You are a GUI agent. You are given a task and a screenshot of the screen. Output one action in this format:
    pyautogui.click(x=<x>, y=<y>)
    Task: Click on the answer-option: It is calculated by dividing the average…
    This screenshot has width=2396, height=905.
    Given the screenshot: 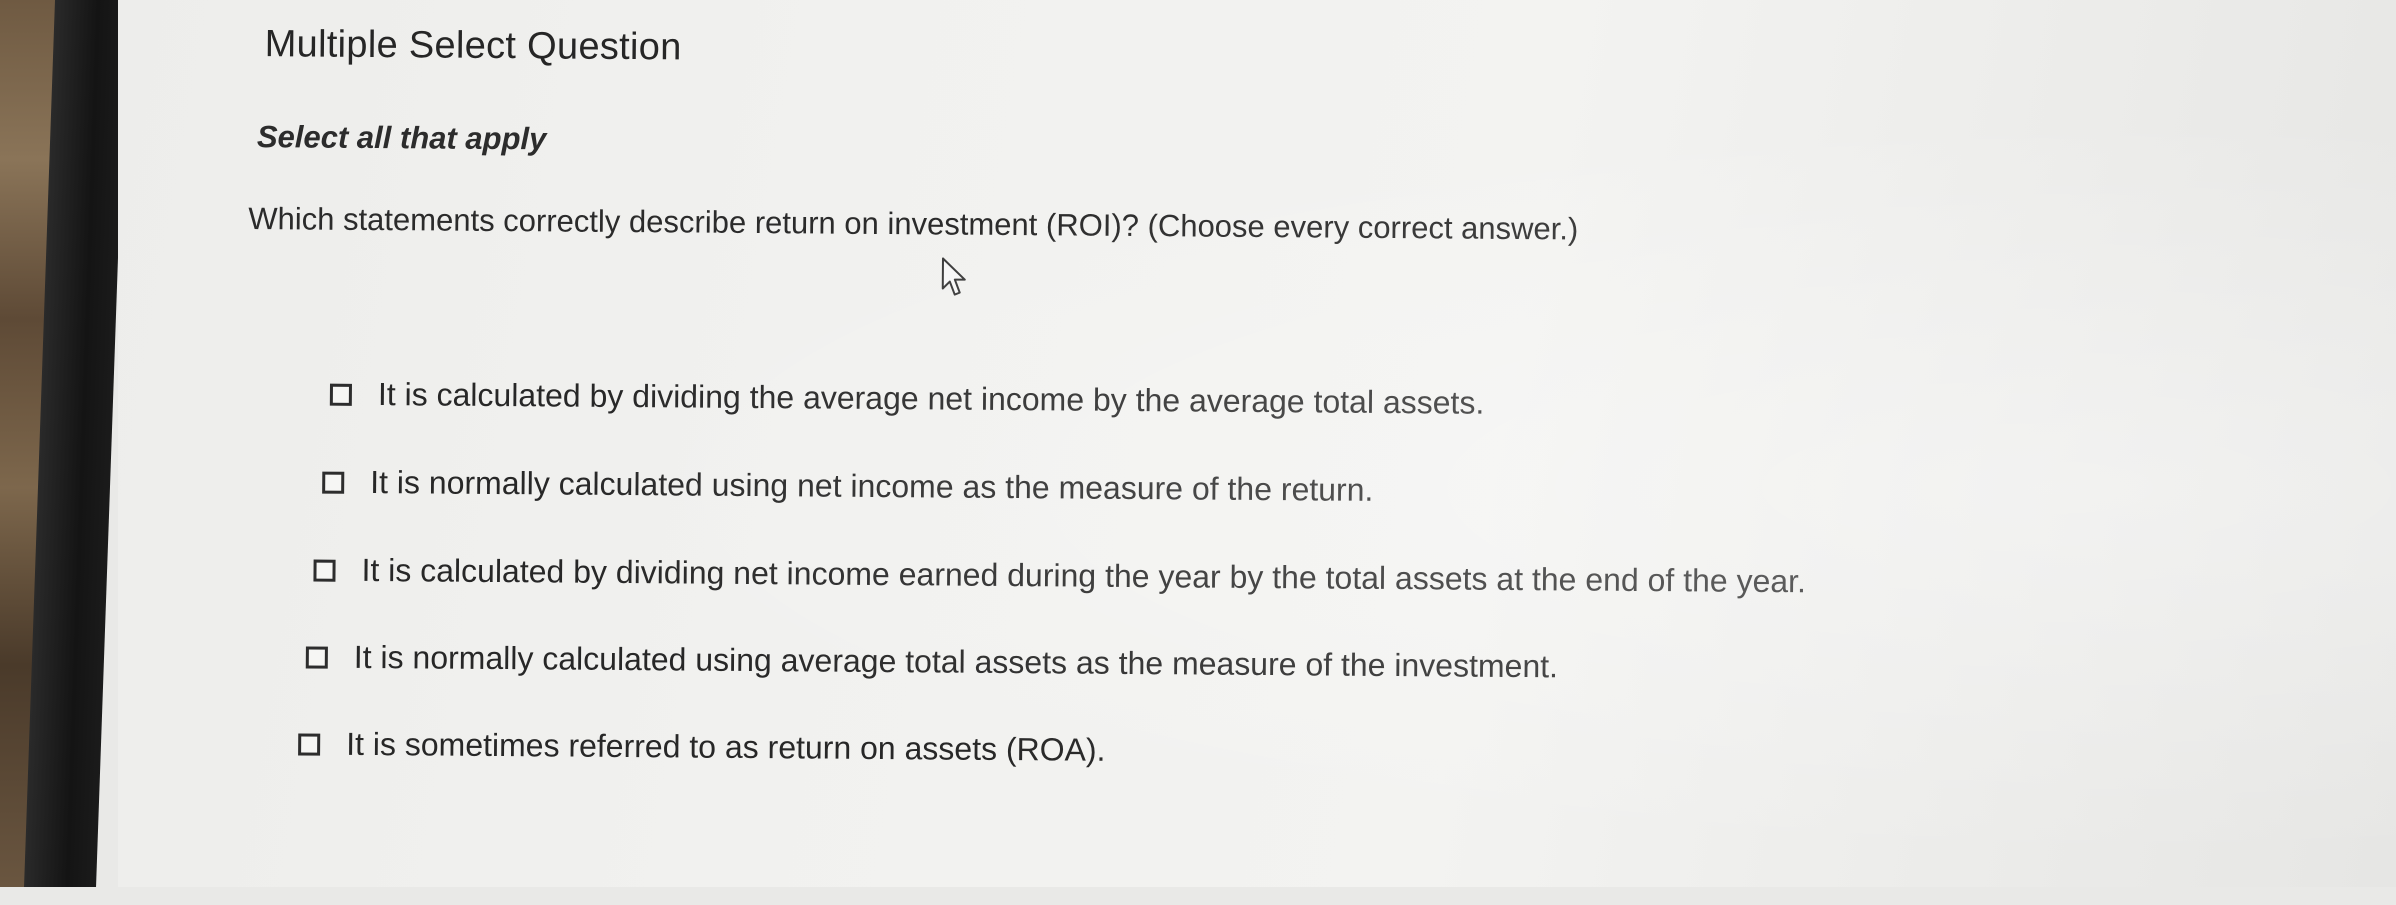 What is the action you would take?
    pyautogui.click(x=907, y=399)
    